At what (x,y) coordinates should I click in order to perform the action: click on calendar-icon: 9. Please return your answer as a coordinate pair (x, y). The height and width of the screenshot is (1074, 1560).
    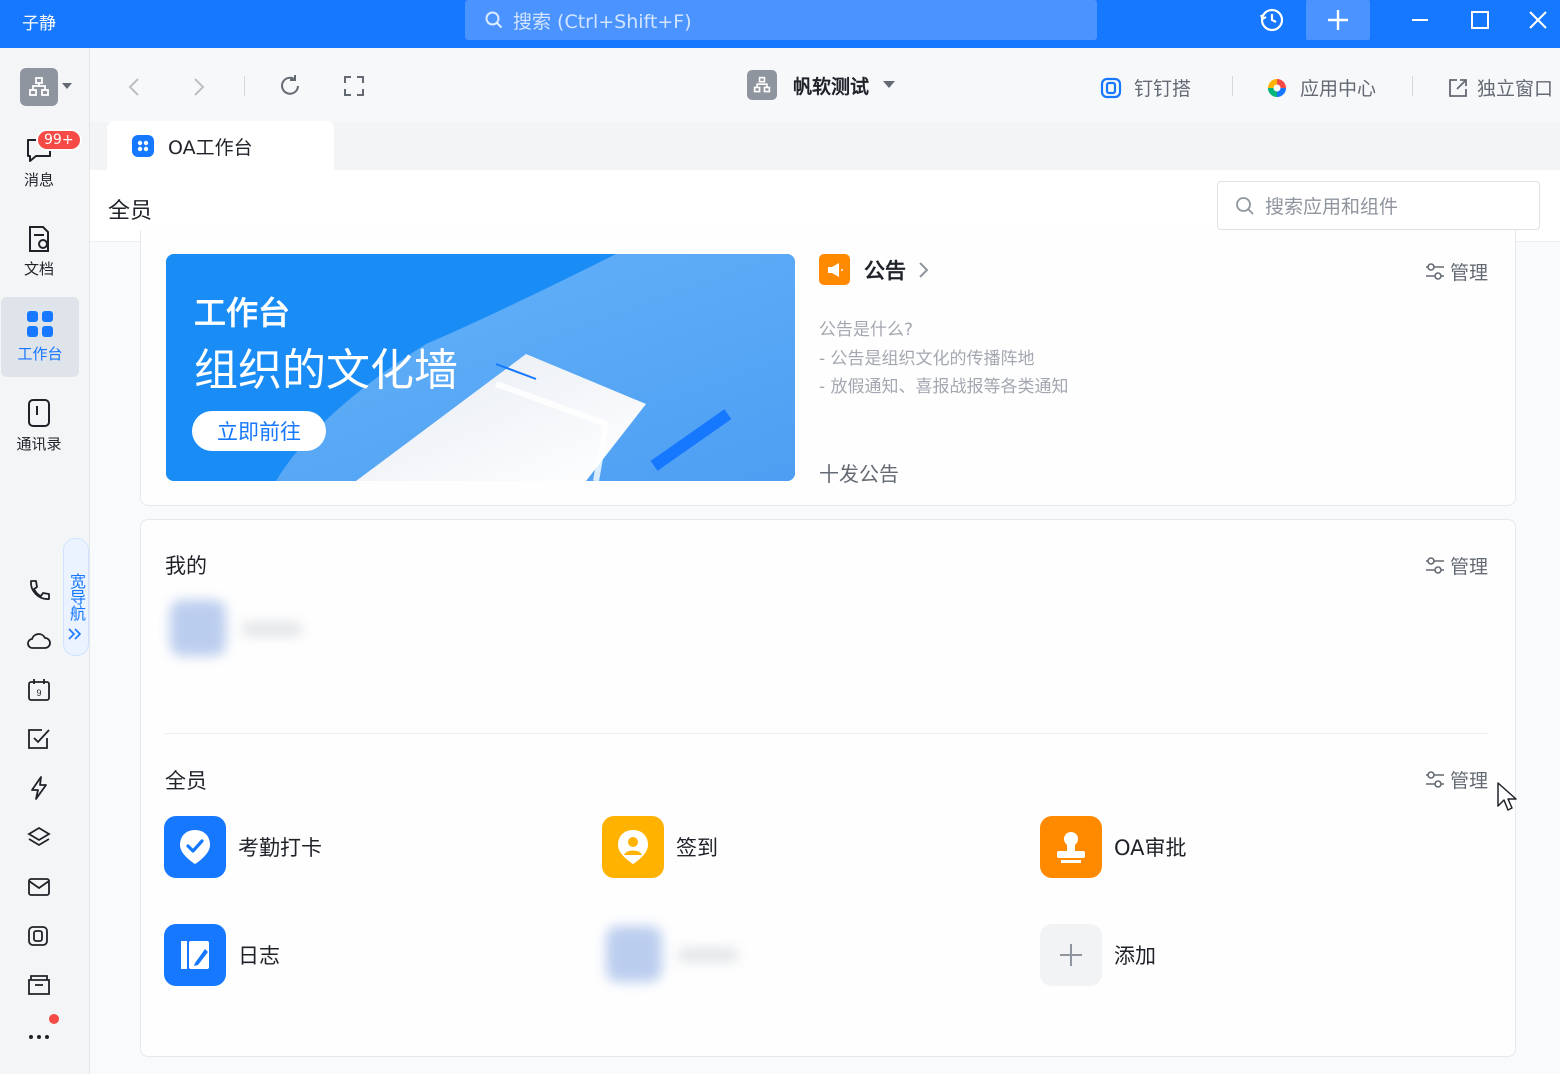
    Looking at the image, I should click on (39, 690).